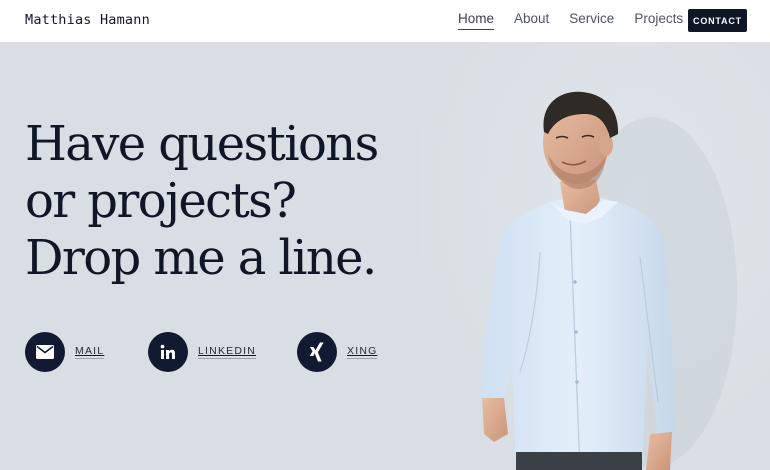 This screenshot has width=770, height=470. I want to click on linkedin-link: LINKEDIN, so click(202, 352).